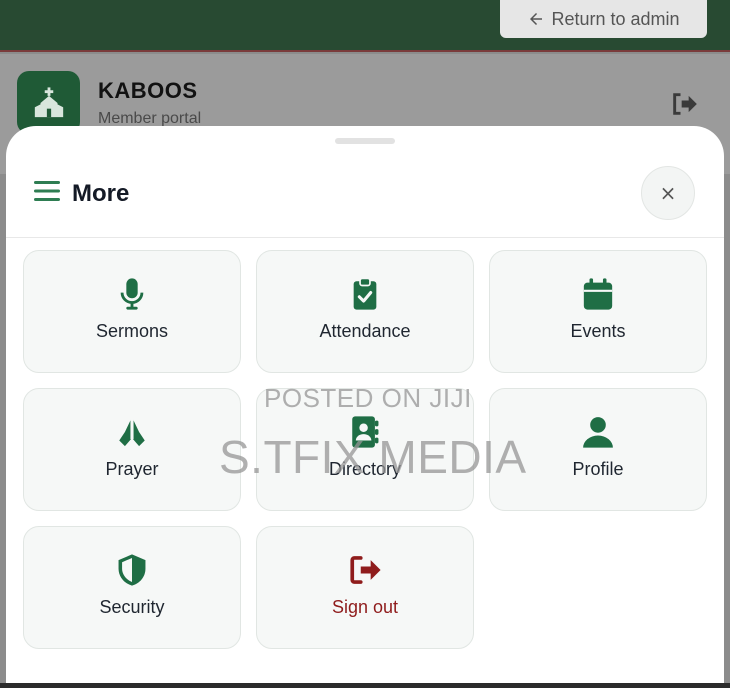 The height and width of the screenshot is (688, 730). I want to click on microphone-icon, so click(132, 294).